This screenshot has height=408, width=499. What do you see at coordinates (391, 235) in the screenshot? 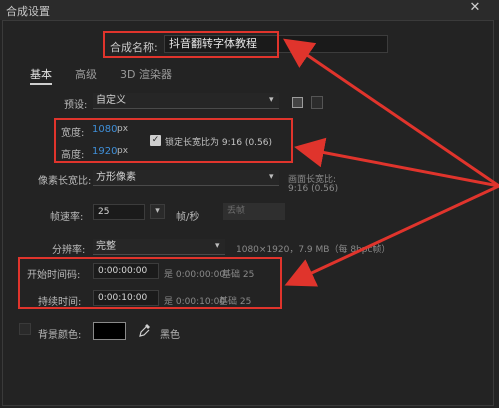
I see `arrow-to-time` at bounding box center [391, 235].